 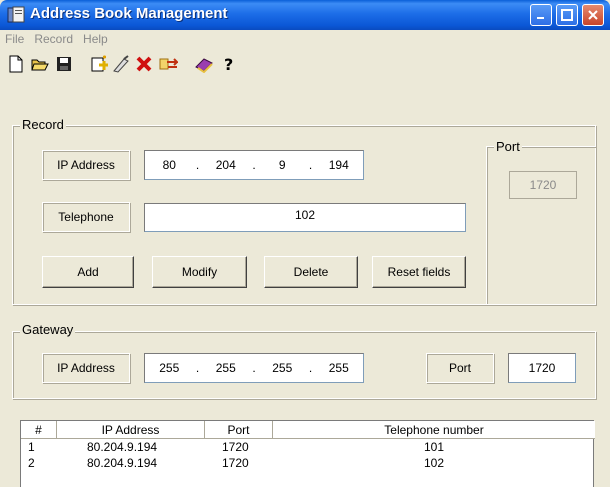 What do you see at coordinates (40, 64) in the screenshot?
I see `open-folder-icon` at bounding box center [40, 64].